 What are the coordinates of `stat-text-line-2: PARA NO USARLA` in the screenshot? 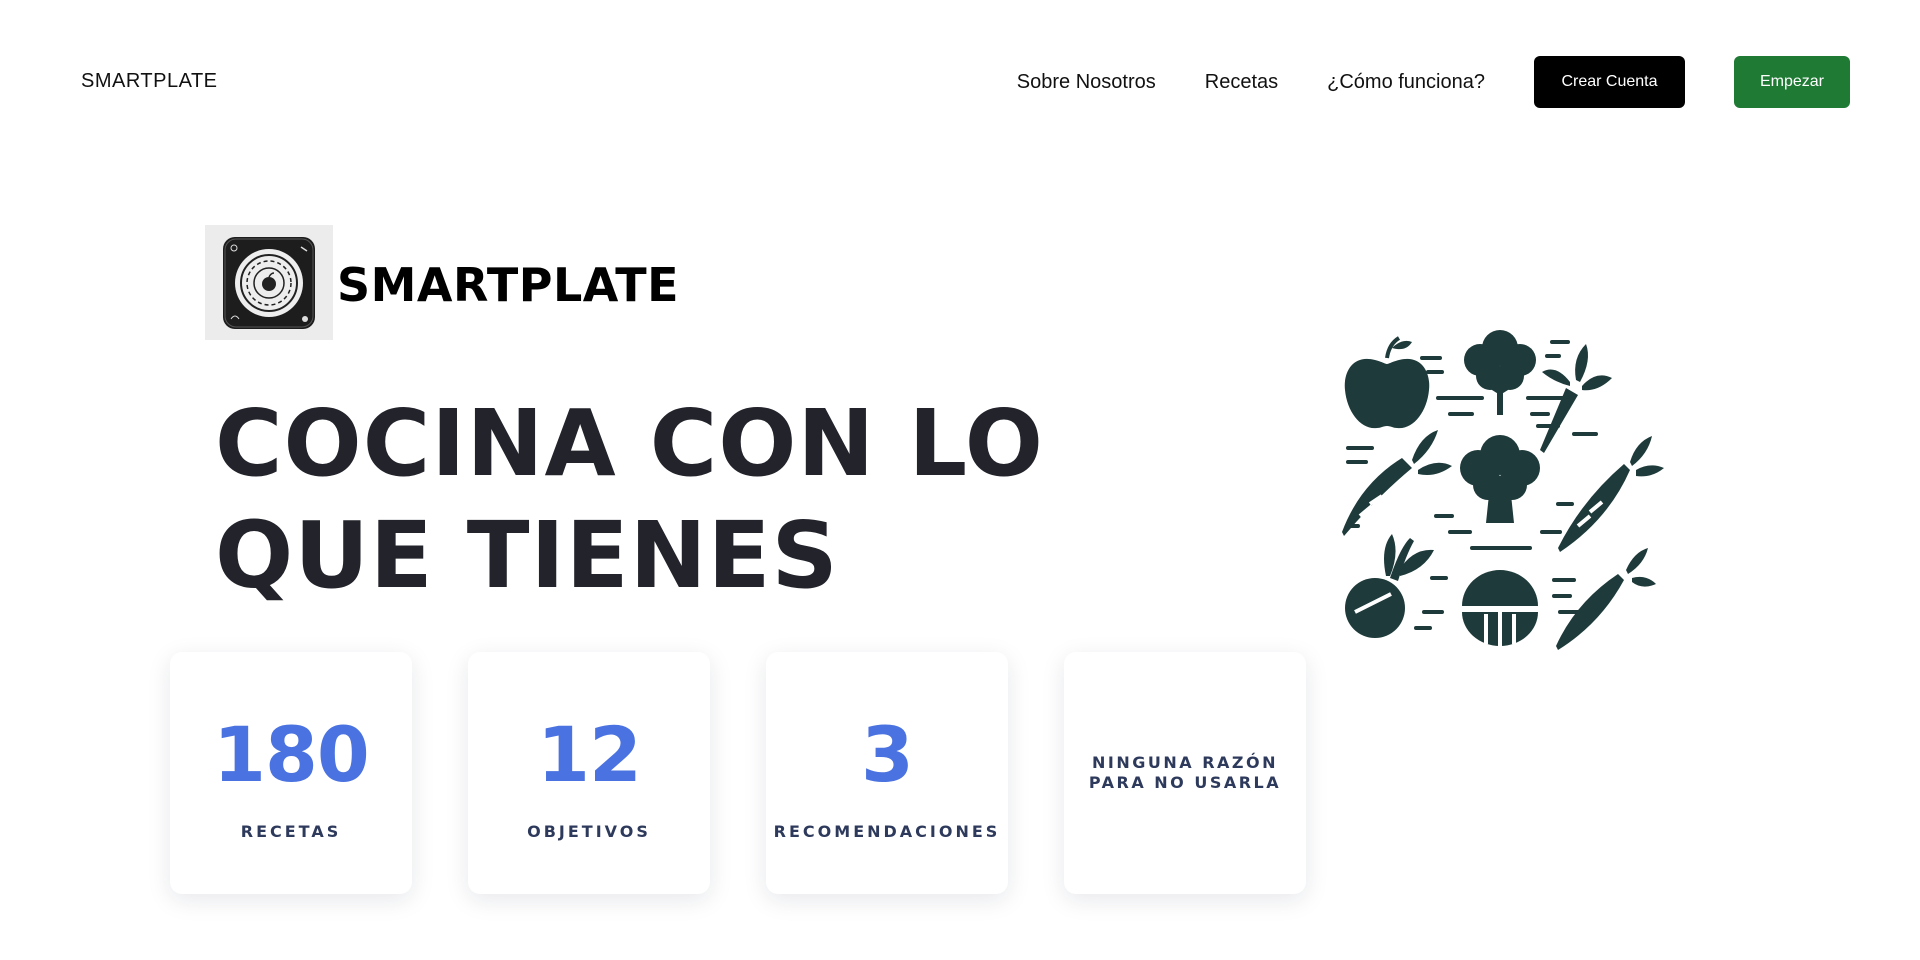 It's located at (1185, 782).